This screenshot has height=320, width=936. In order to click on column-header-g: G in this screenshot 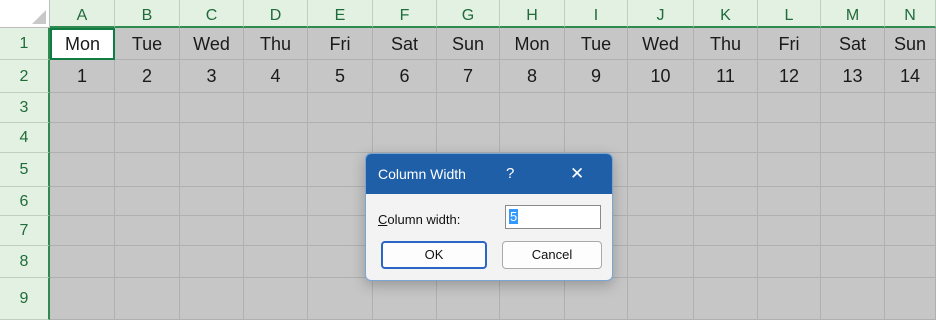, I will do `click(468, 14)`.